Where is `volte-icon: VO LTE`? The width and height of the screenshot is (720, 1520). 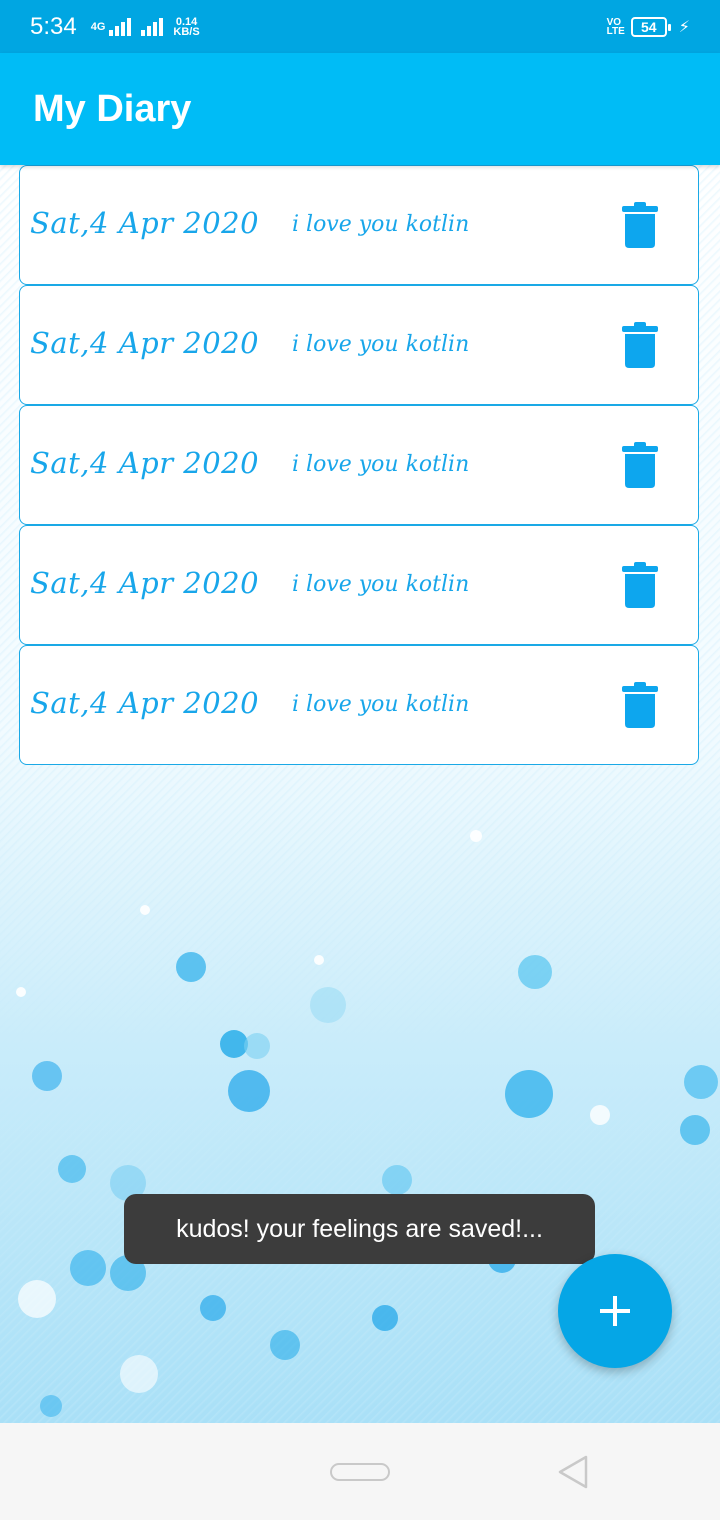 volte-icon: VO LTE is located at coordinates (615, 27).